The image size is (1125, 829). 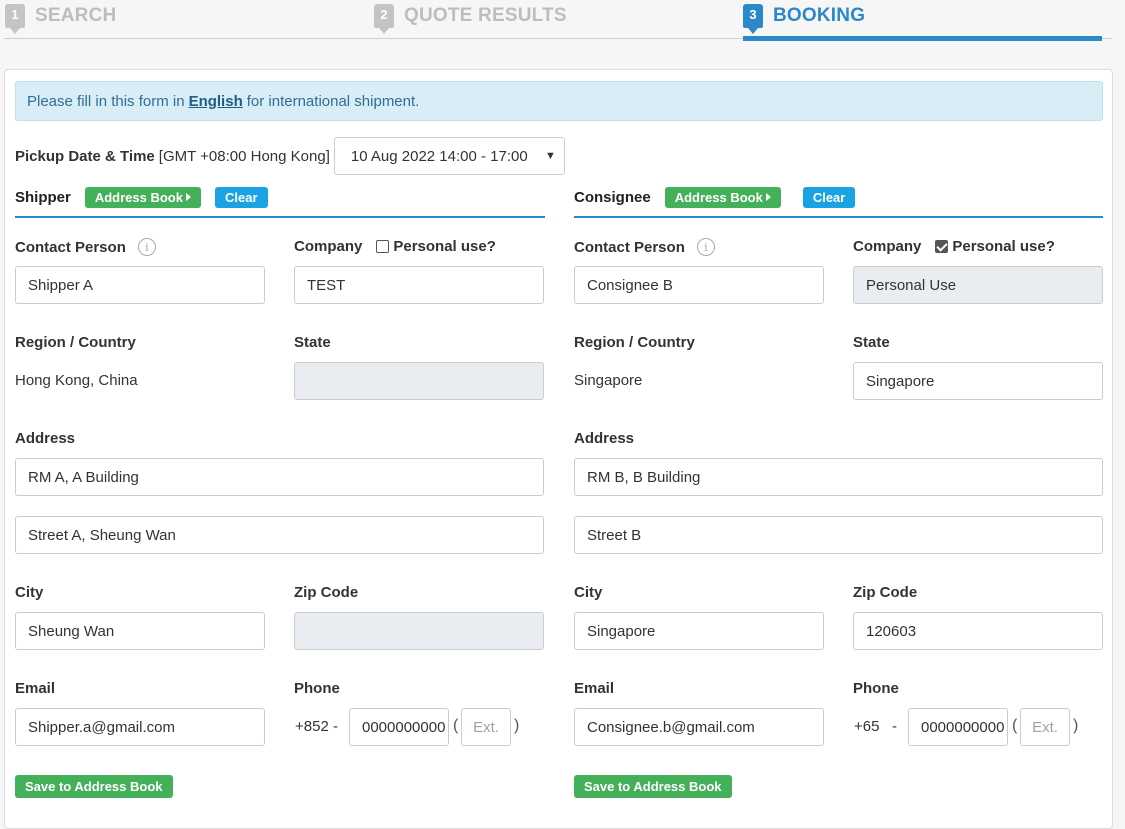 I want to click on consignee-region-value: Singapore, so click(x=608, y=380).